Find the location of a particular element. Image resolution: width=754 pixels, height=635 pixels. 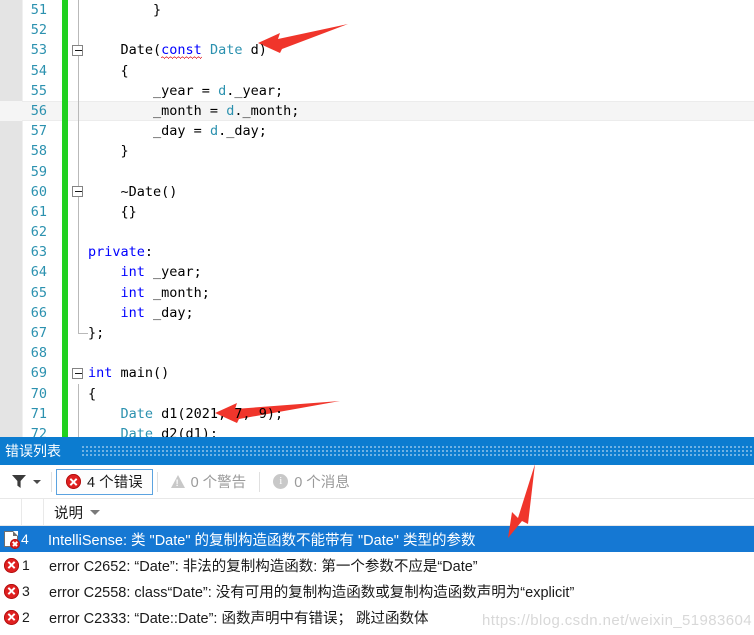

code-token: }; is located at coordinates (96, 333).